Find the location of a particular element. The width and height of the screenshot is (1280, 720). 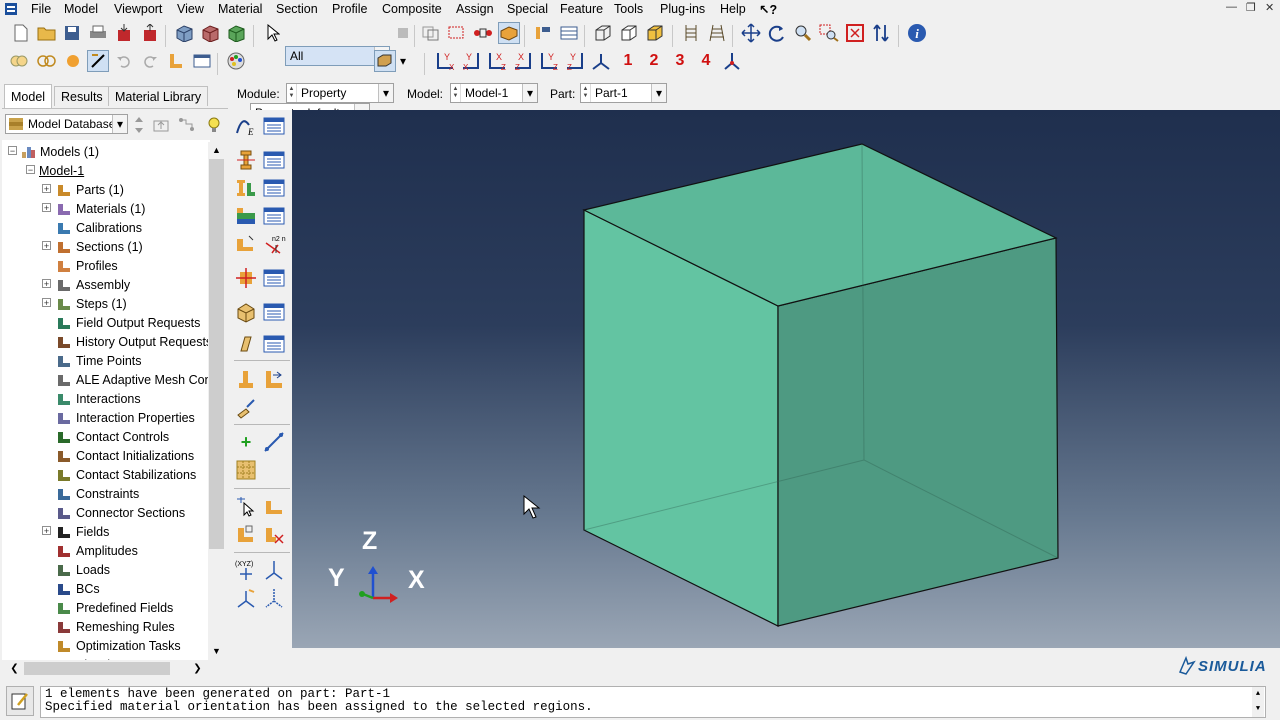

tree-item-models: Models (1) is located at coordinates (59, 151).